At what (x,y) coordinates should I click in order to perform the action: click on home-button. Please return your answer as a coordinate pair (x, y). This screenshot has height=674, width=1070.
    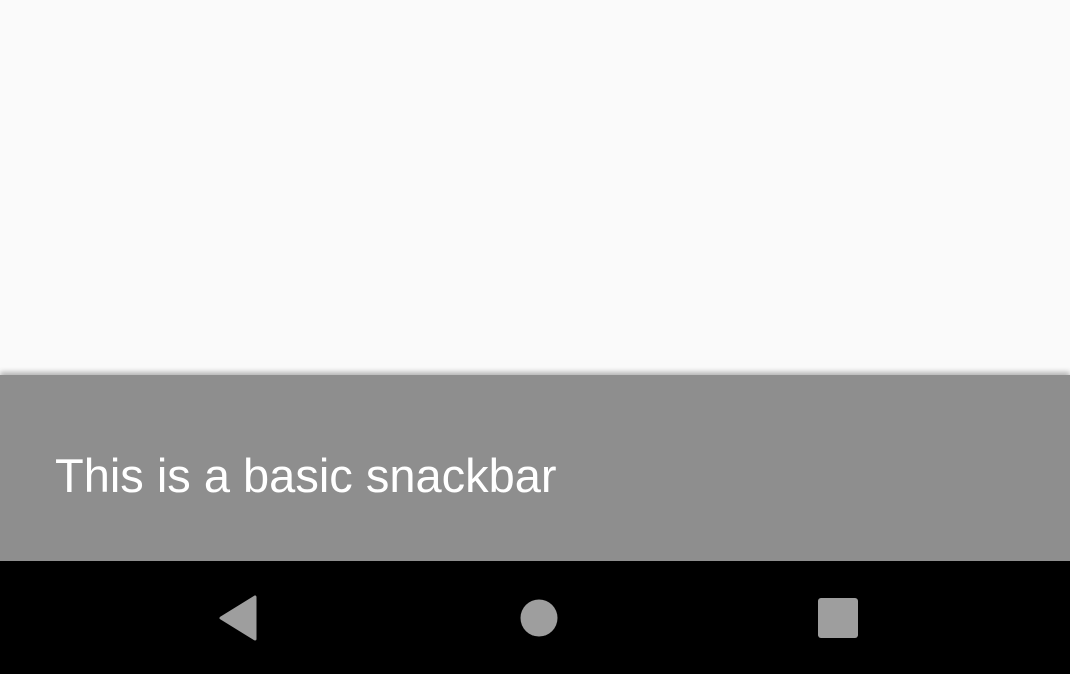
    Looking at the image, I should click on (539, 617).